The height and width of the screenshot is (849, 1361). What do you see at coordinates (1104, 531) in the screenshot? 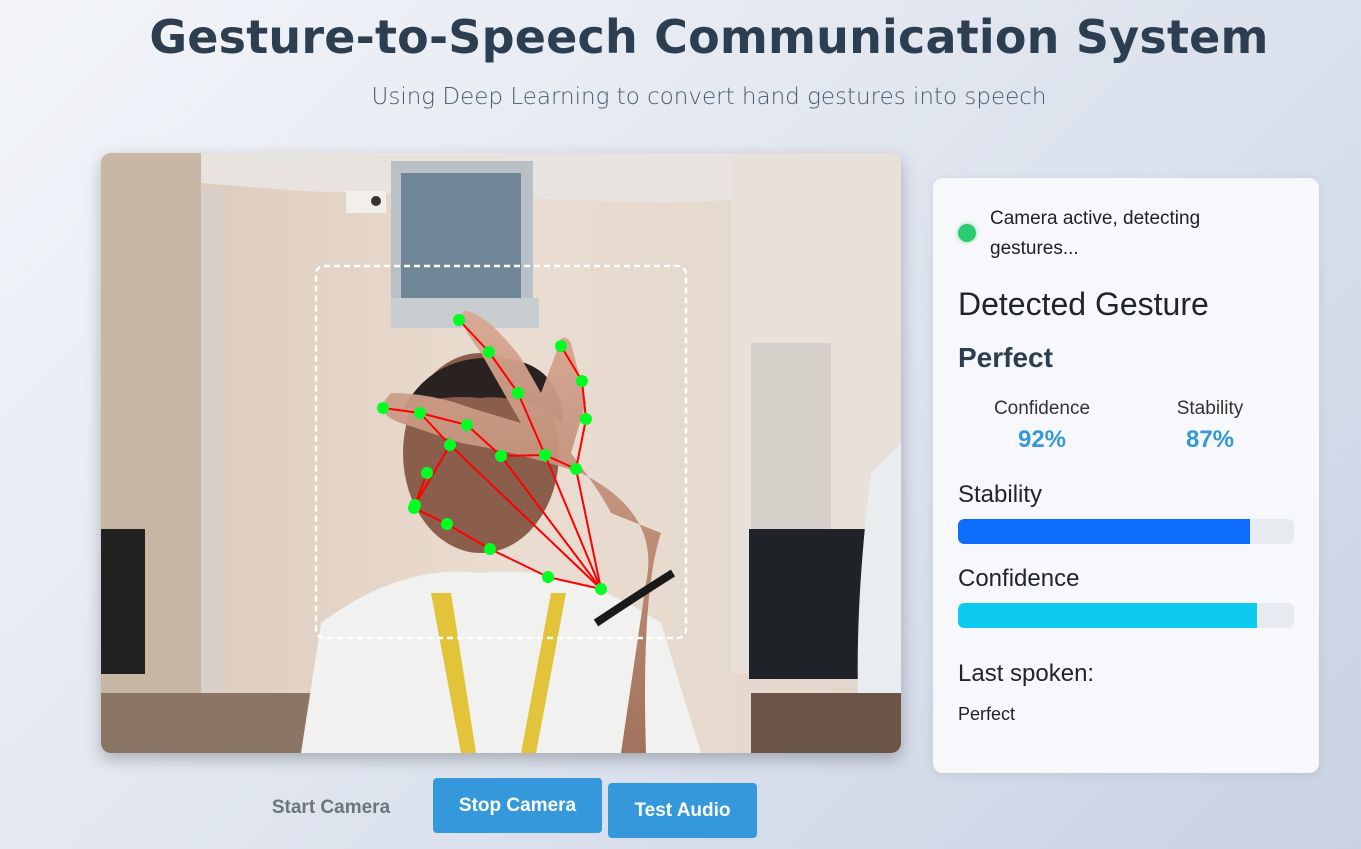
I see `stability-bar-fill` at bounding box center [1104, 531].